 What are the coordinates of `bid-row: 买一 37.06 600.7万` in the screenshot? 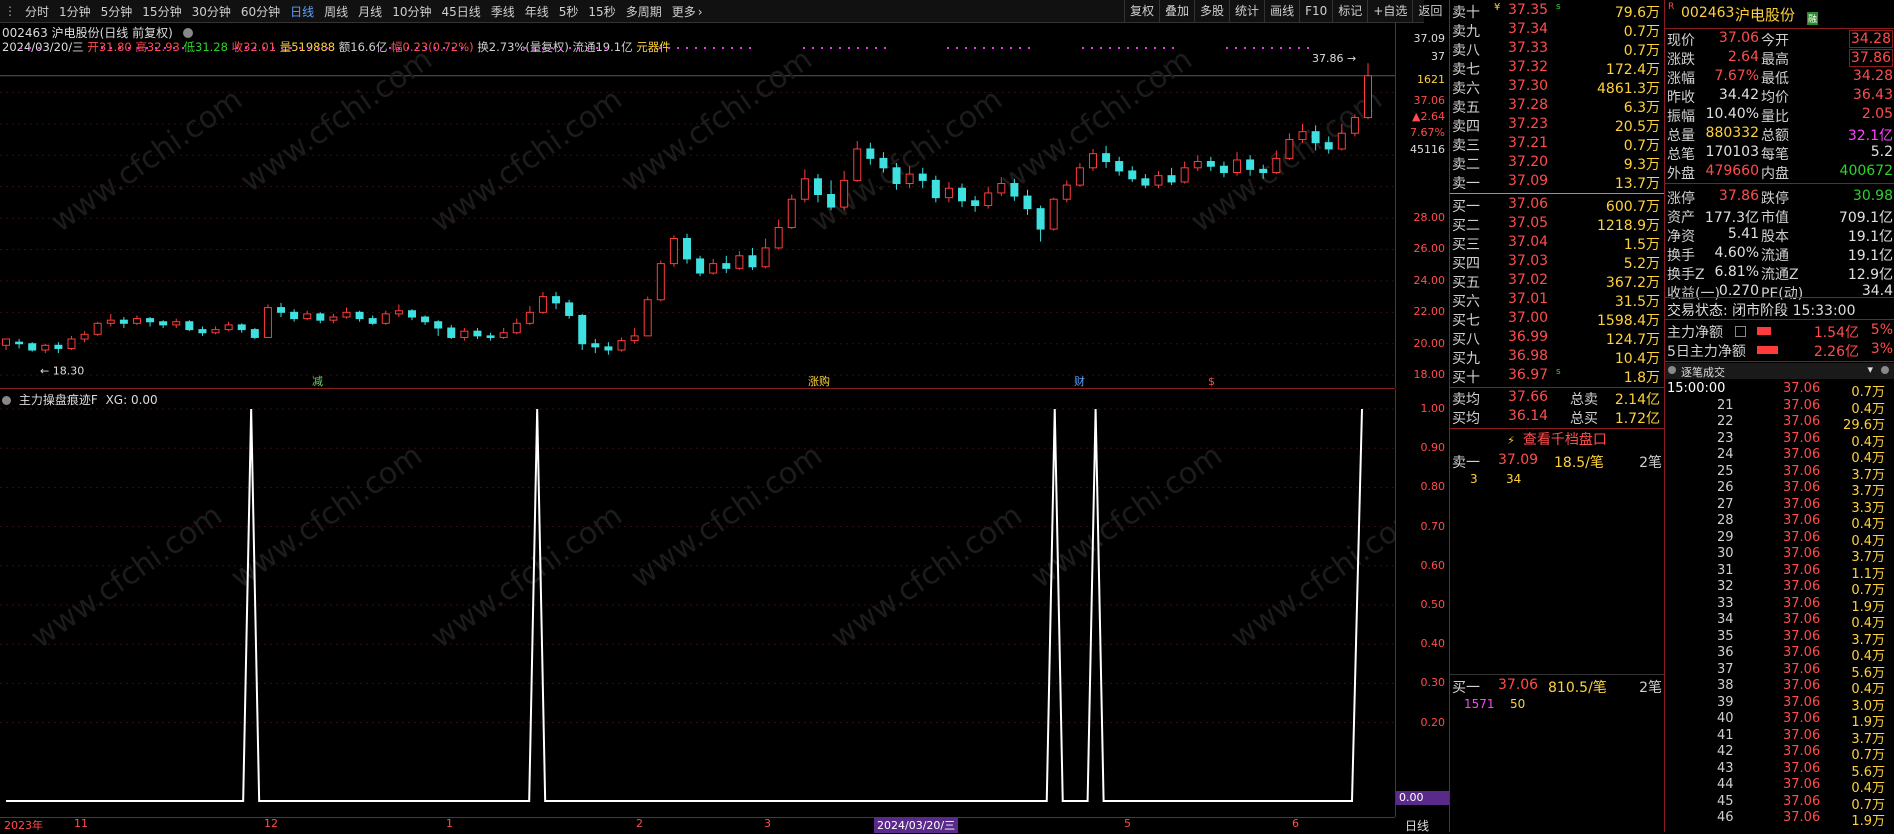 It's located at (1556, 205).